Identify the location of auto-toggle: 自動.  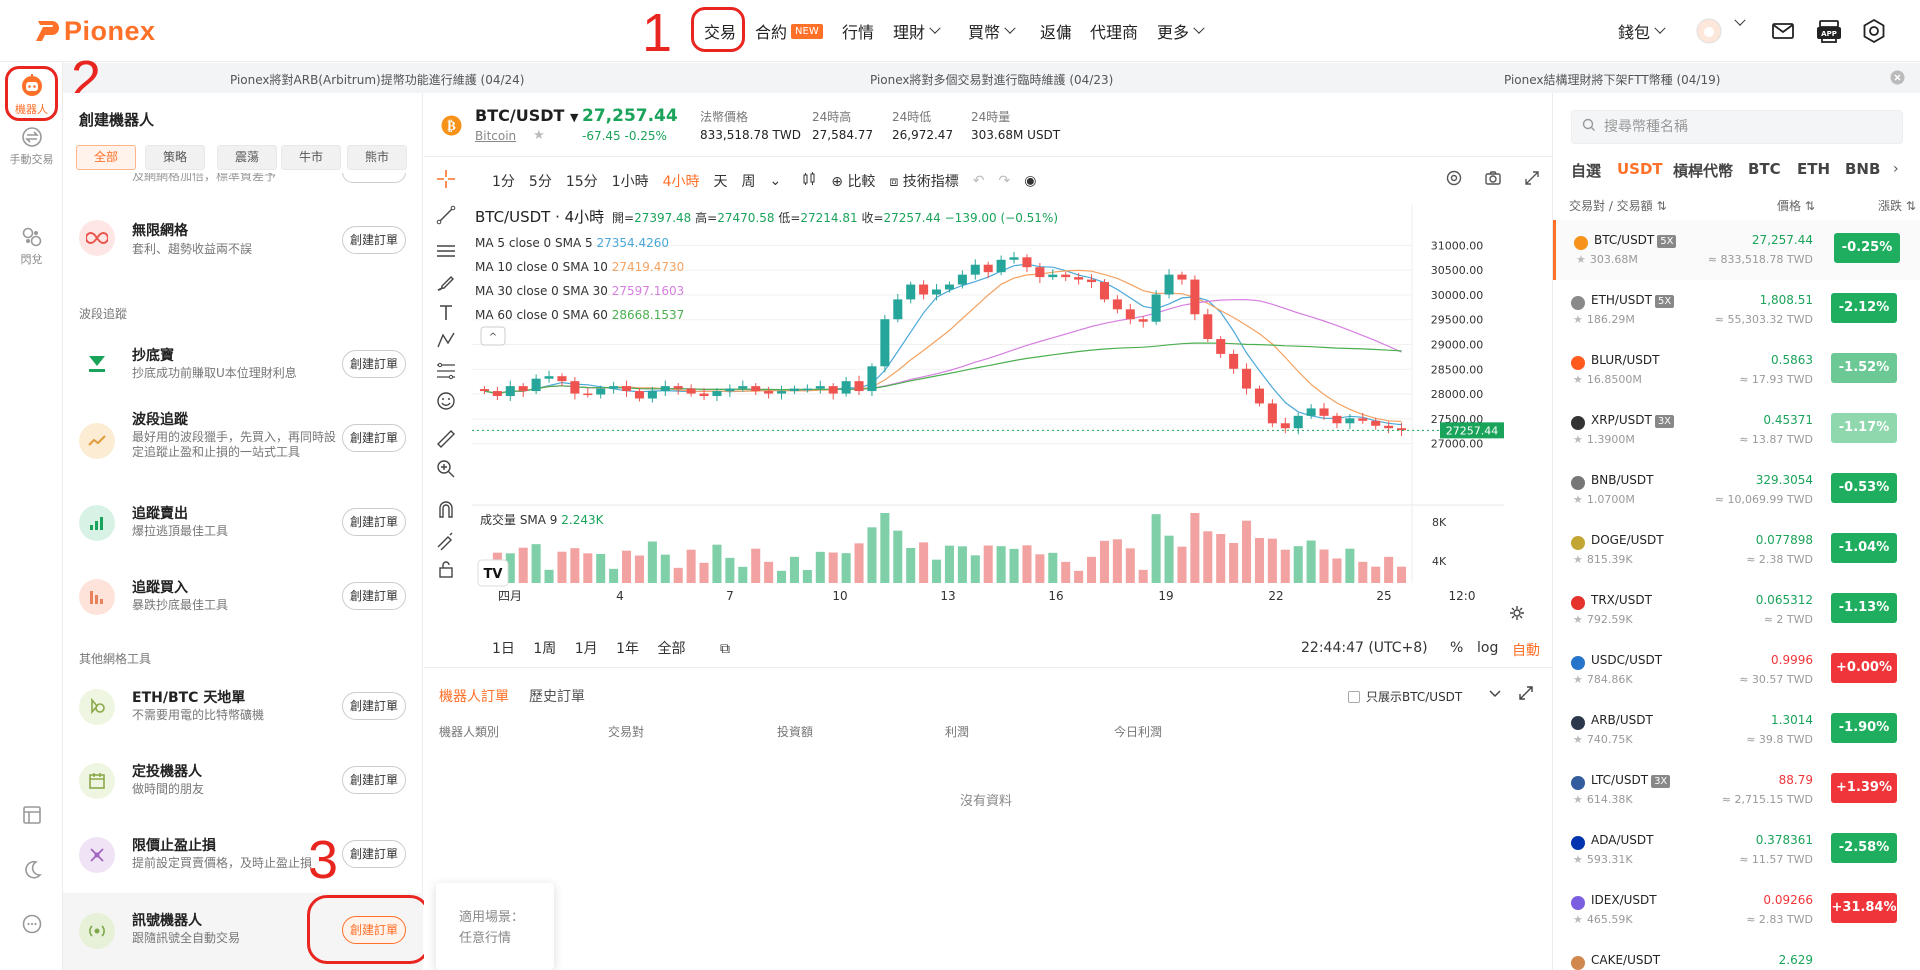
(1526, 650).